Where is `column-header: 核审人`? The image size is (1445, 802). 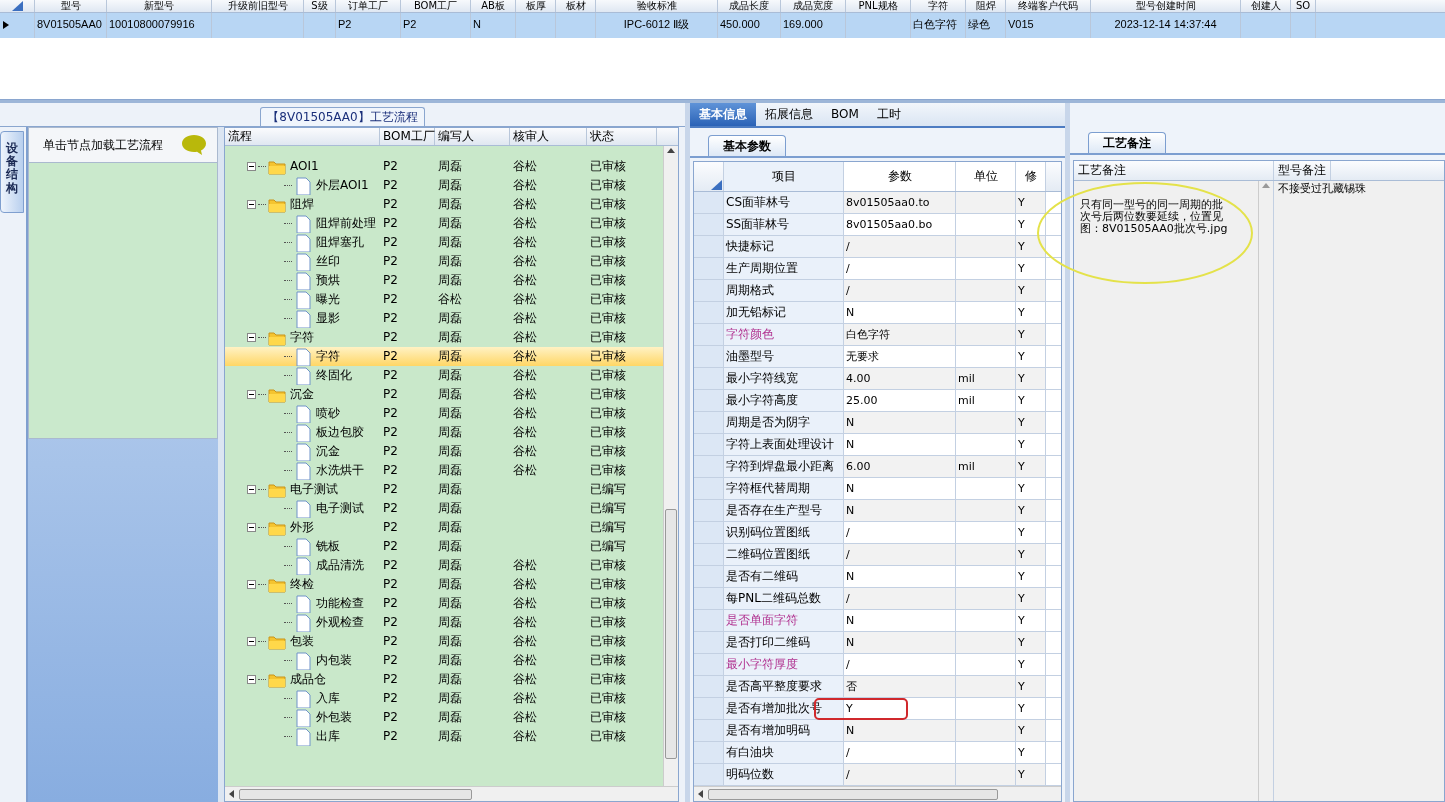
column-header: 核审人 is located at coordinates (548, 136).